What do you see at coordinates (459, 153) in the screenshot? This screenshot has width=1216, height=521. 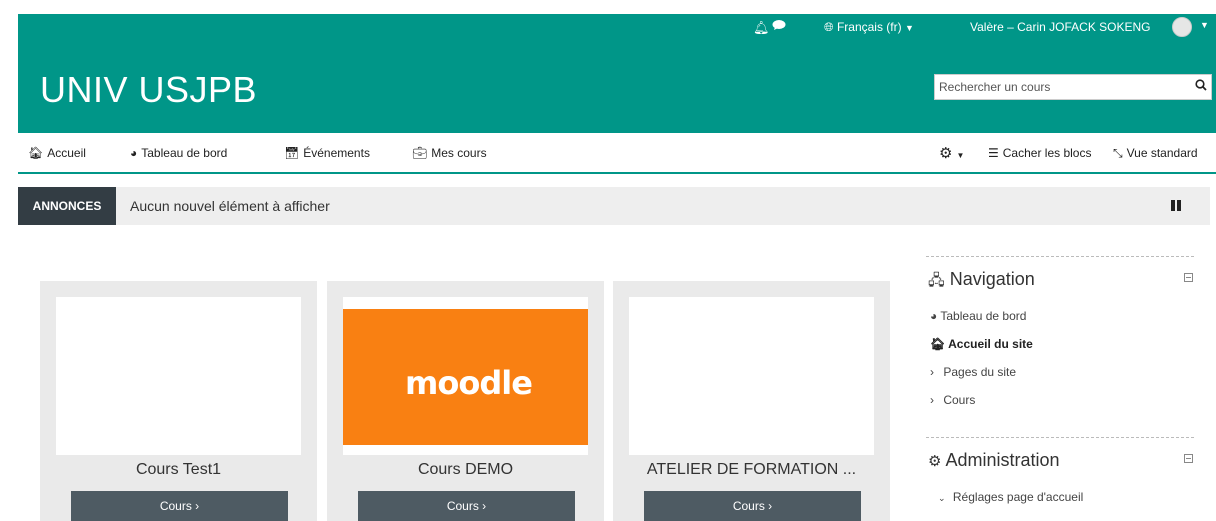 I see `nav-my-courses-label: Mes cours` at bounding box center [459, 153].